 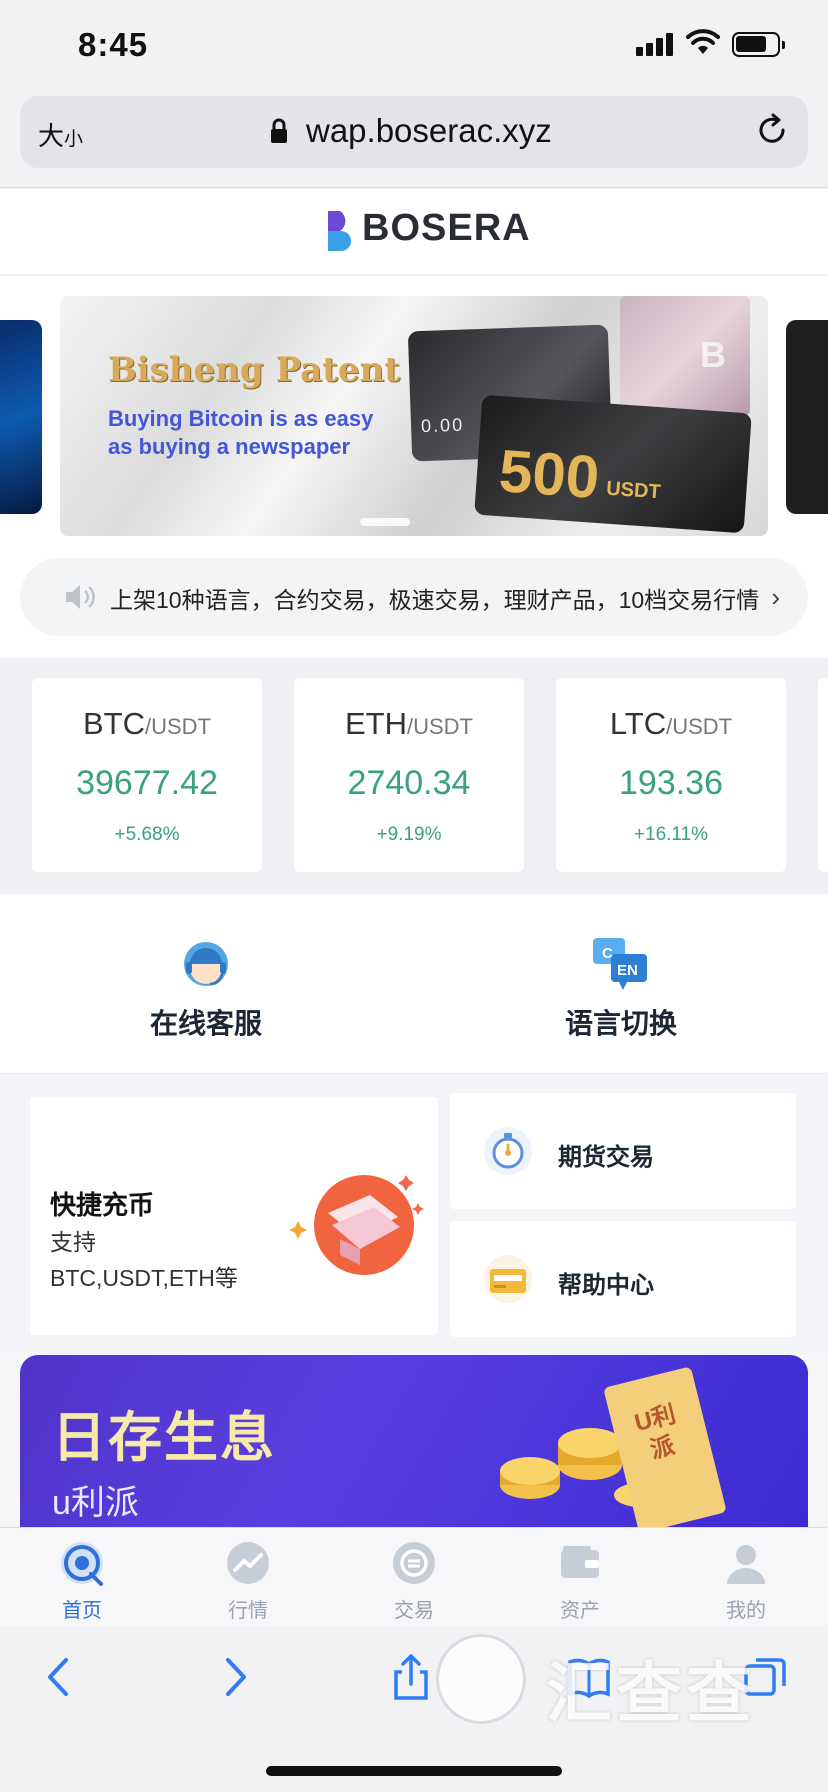 I want to click on futures-trading-card: 期货交易, so click(x=623, y=1151).